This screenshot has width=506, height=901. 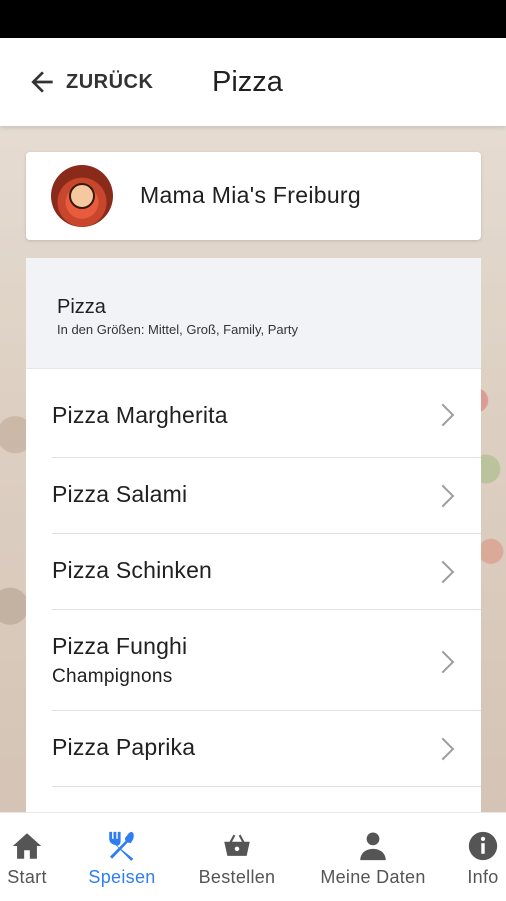 What do you see at coordinates (247, 82) in the screenshot?
I see `page-title: Pizza` at bounding box center [247, 82].